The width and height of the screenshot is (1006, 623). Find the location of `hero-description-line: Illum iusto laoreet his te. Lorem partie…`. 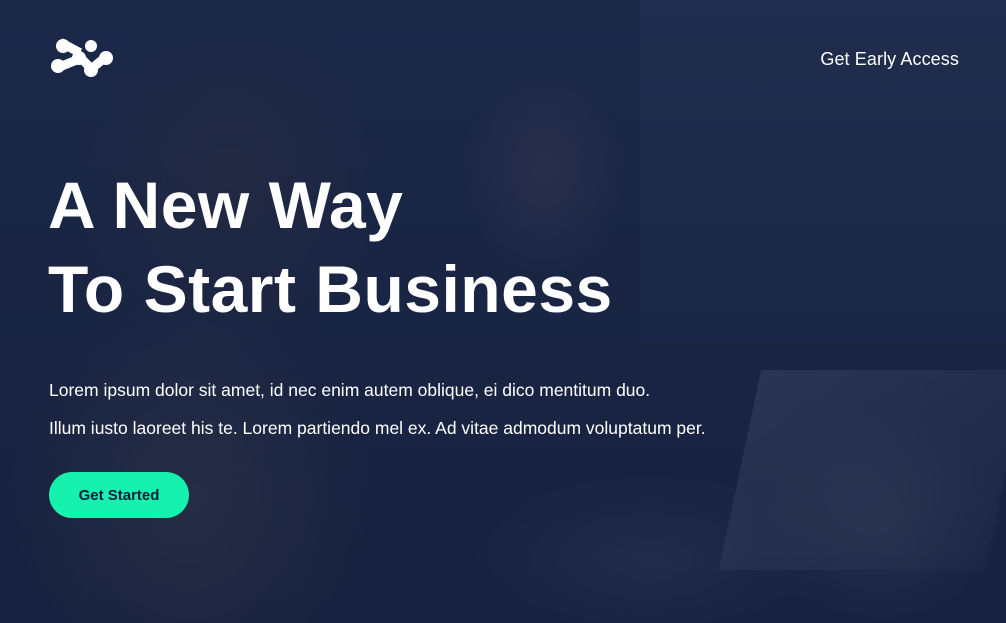

hero-description-line: Illum iusto laoreet his te. Lorem partie… is located at coordinates (377, 428).